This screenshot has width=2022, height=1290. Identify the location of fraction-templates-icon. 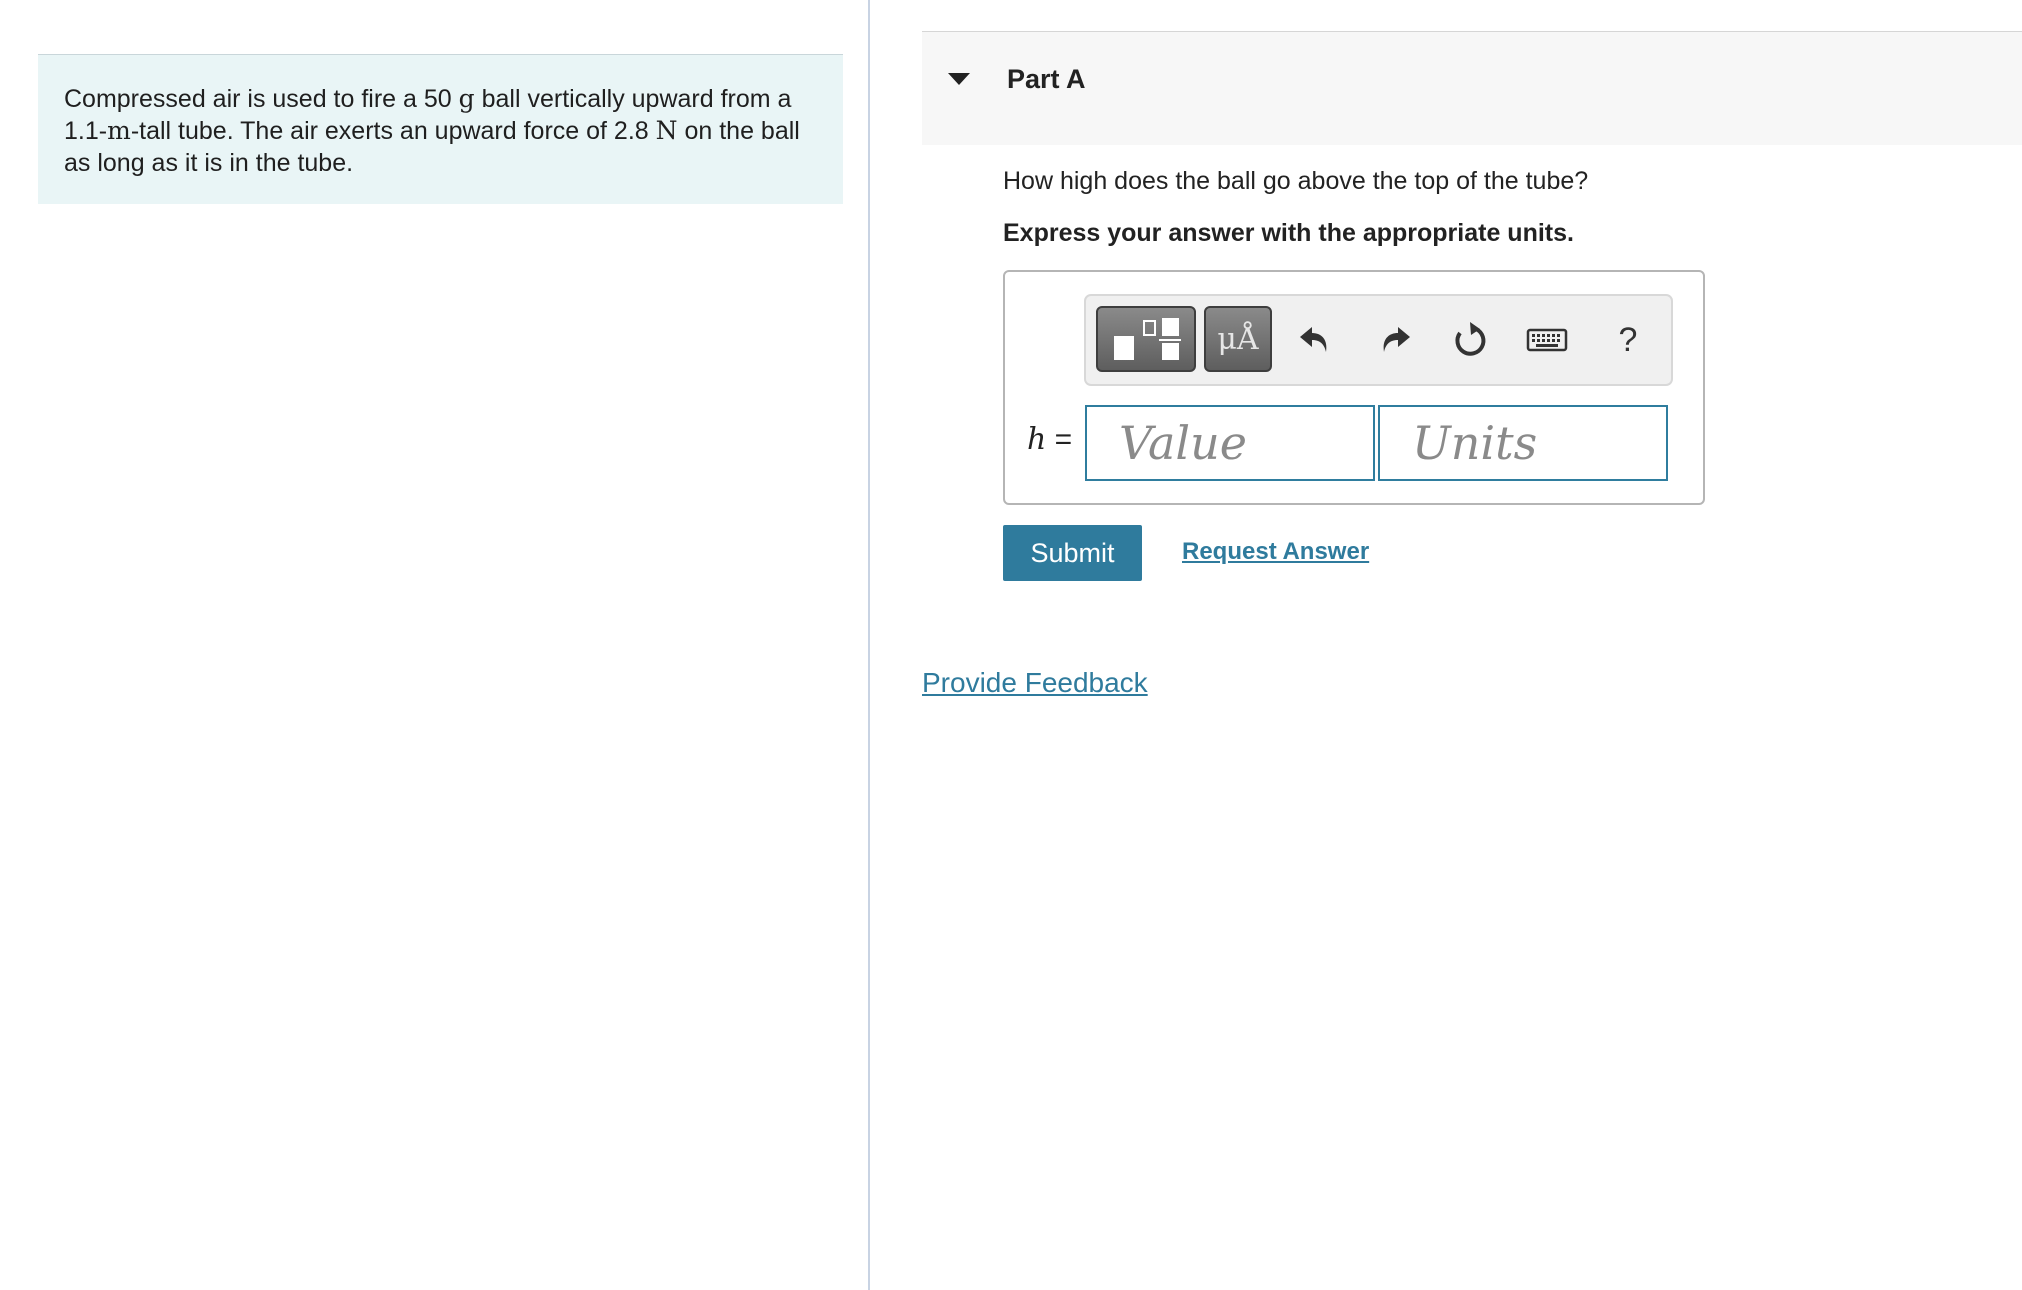
(1147, 339).